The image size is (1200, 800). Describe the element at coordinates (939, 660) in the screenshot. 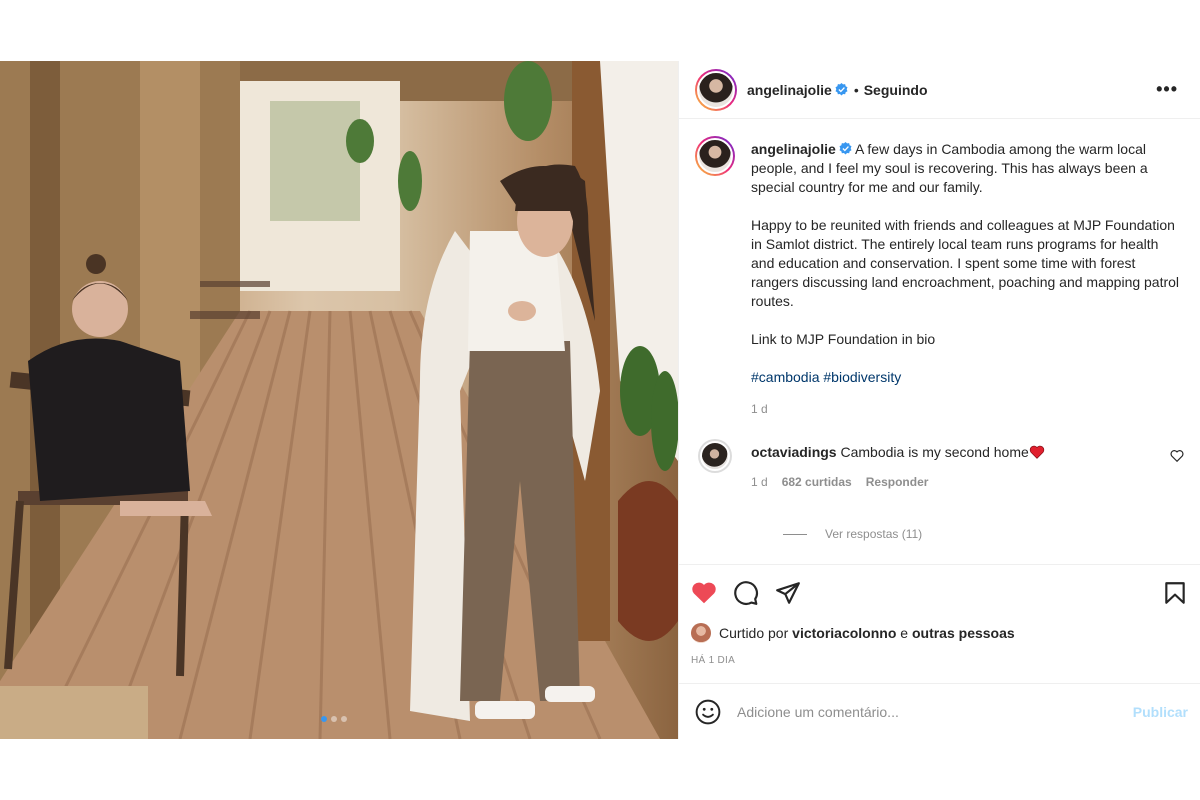

I see `post-date: HÁ 1 DIA` at that location.